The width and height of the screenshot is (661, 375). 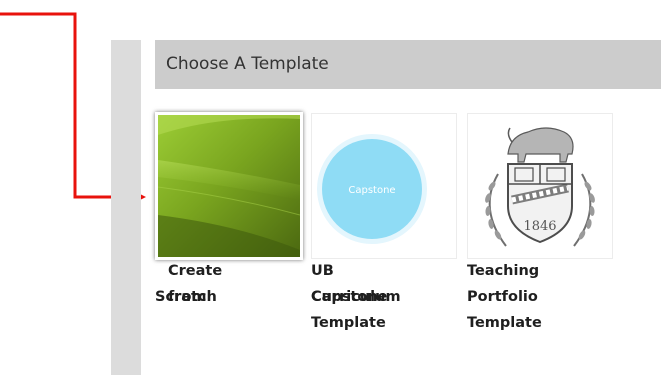 I want to click on capstone-logo-text: Capstone, so click(x=371, y=190).